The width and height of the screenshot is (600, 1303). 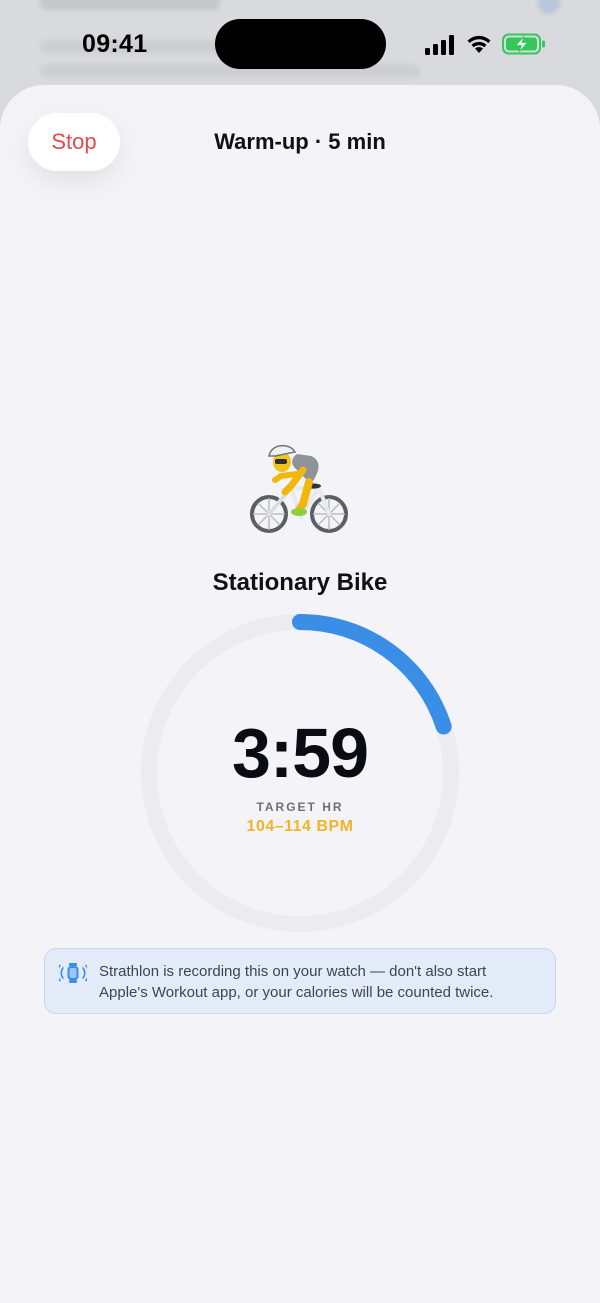 I want to click on status-time: 09:41, so click(x=115, y=44).